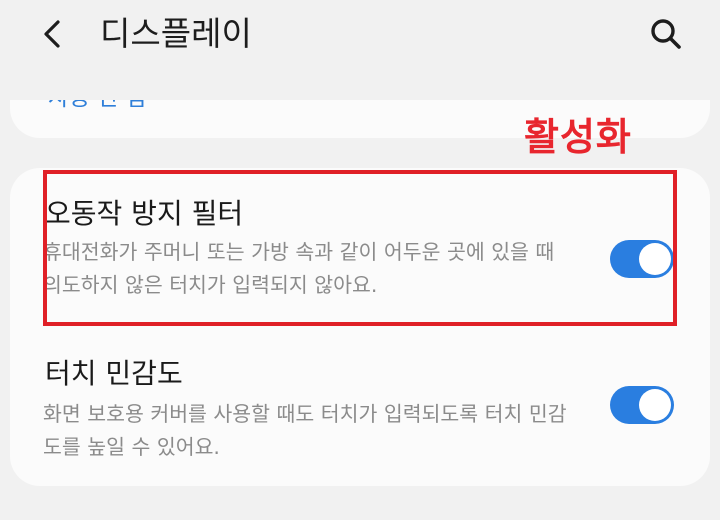  What do you see at coordinates (144, 213) in the screenshot?
I see `setting-title: 오동작 방지 필터` at bounding box center [144, 213].